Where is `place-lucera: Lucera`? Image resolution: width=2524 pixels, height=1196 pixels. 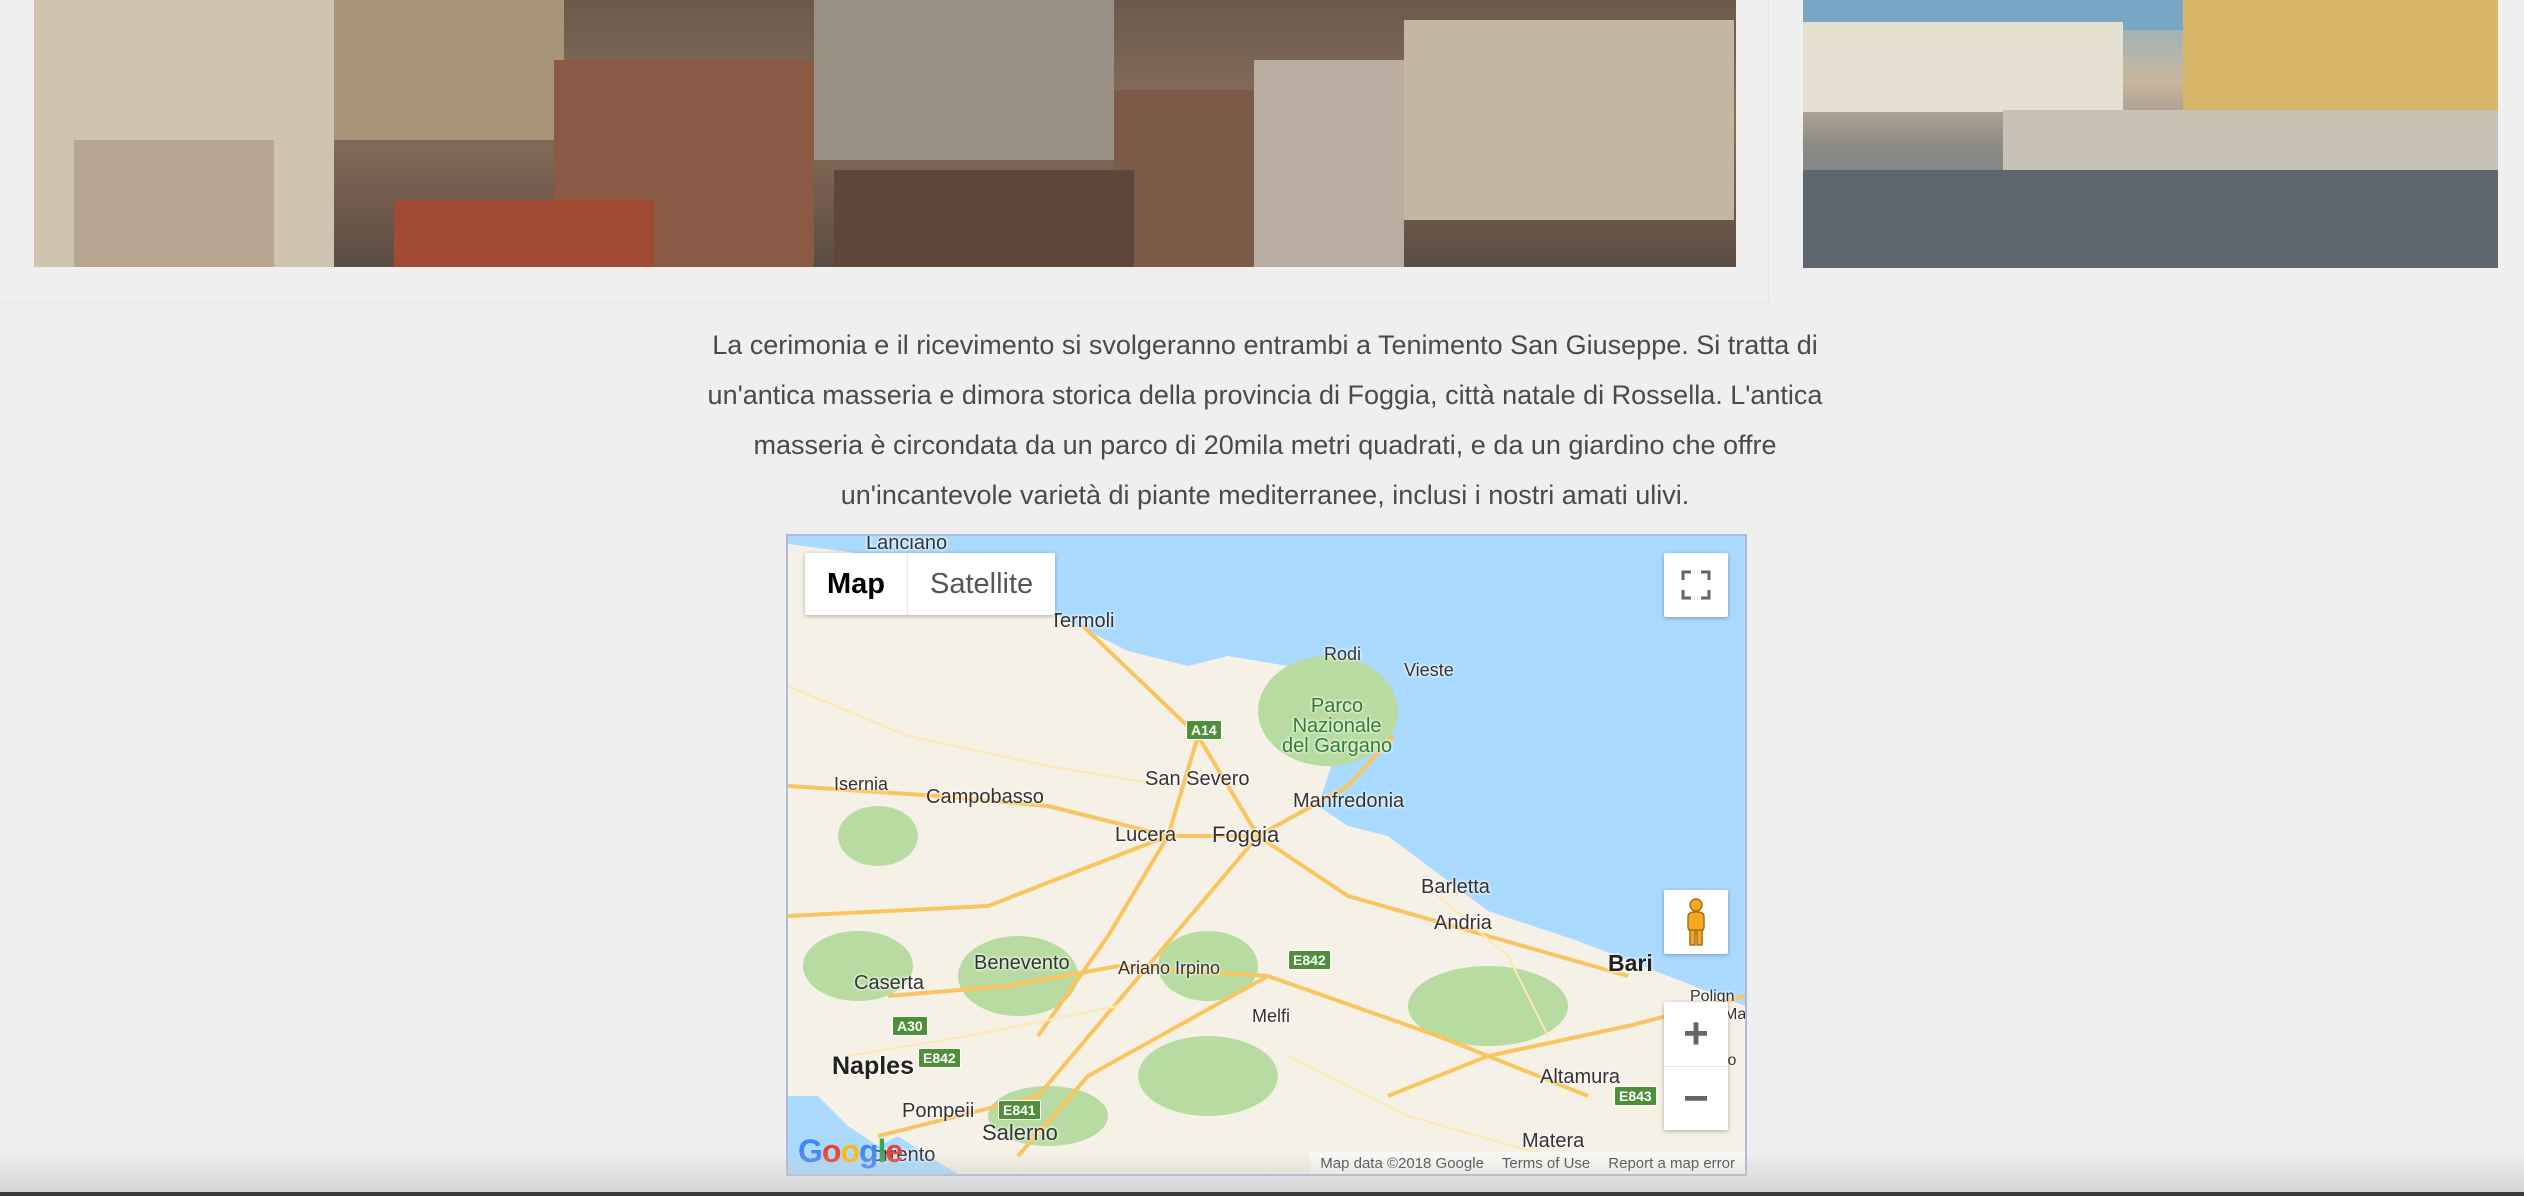 place-lucera: Lucera is located at coordinates (1146, 835).